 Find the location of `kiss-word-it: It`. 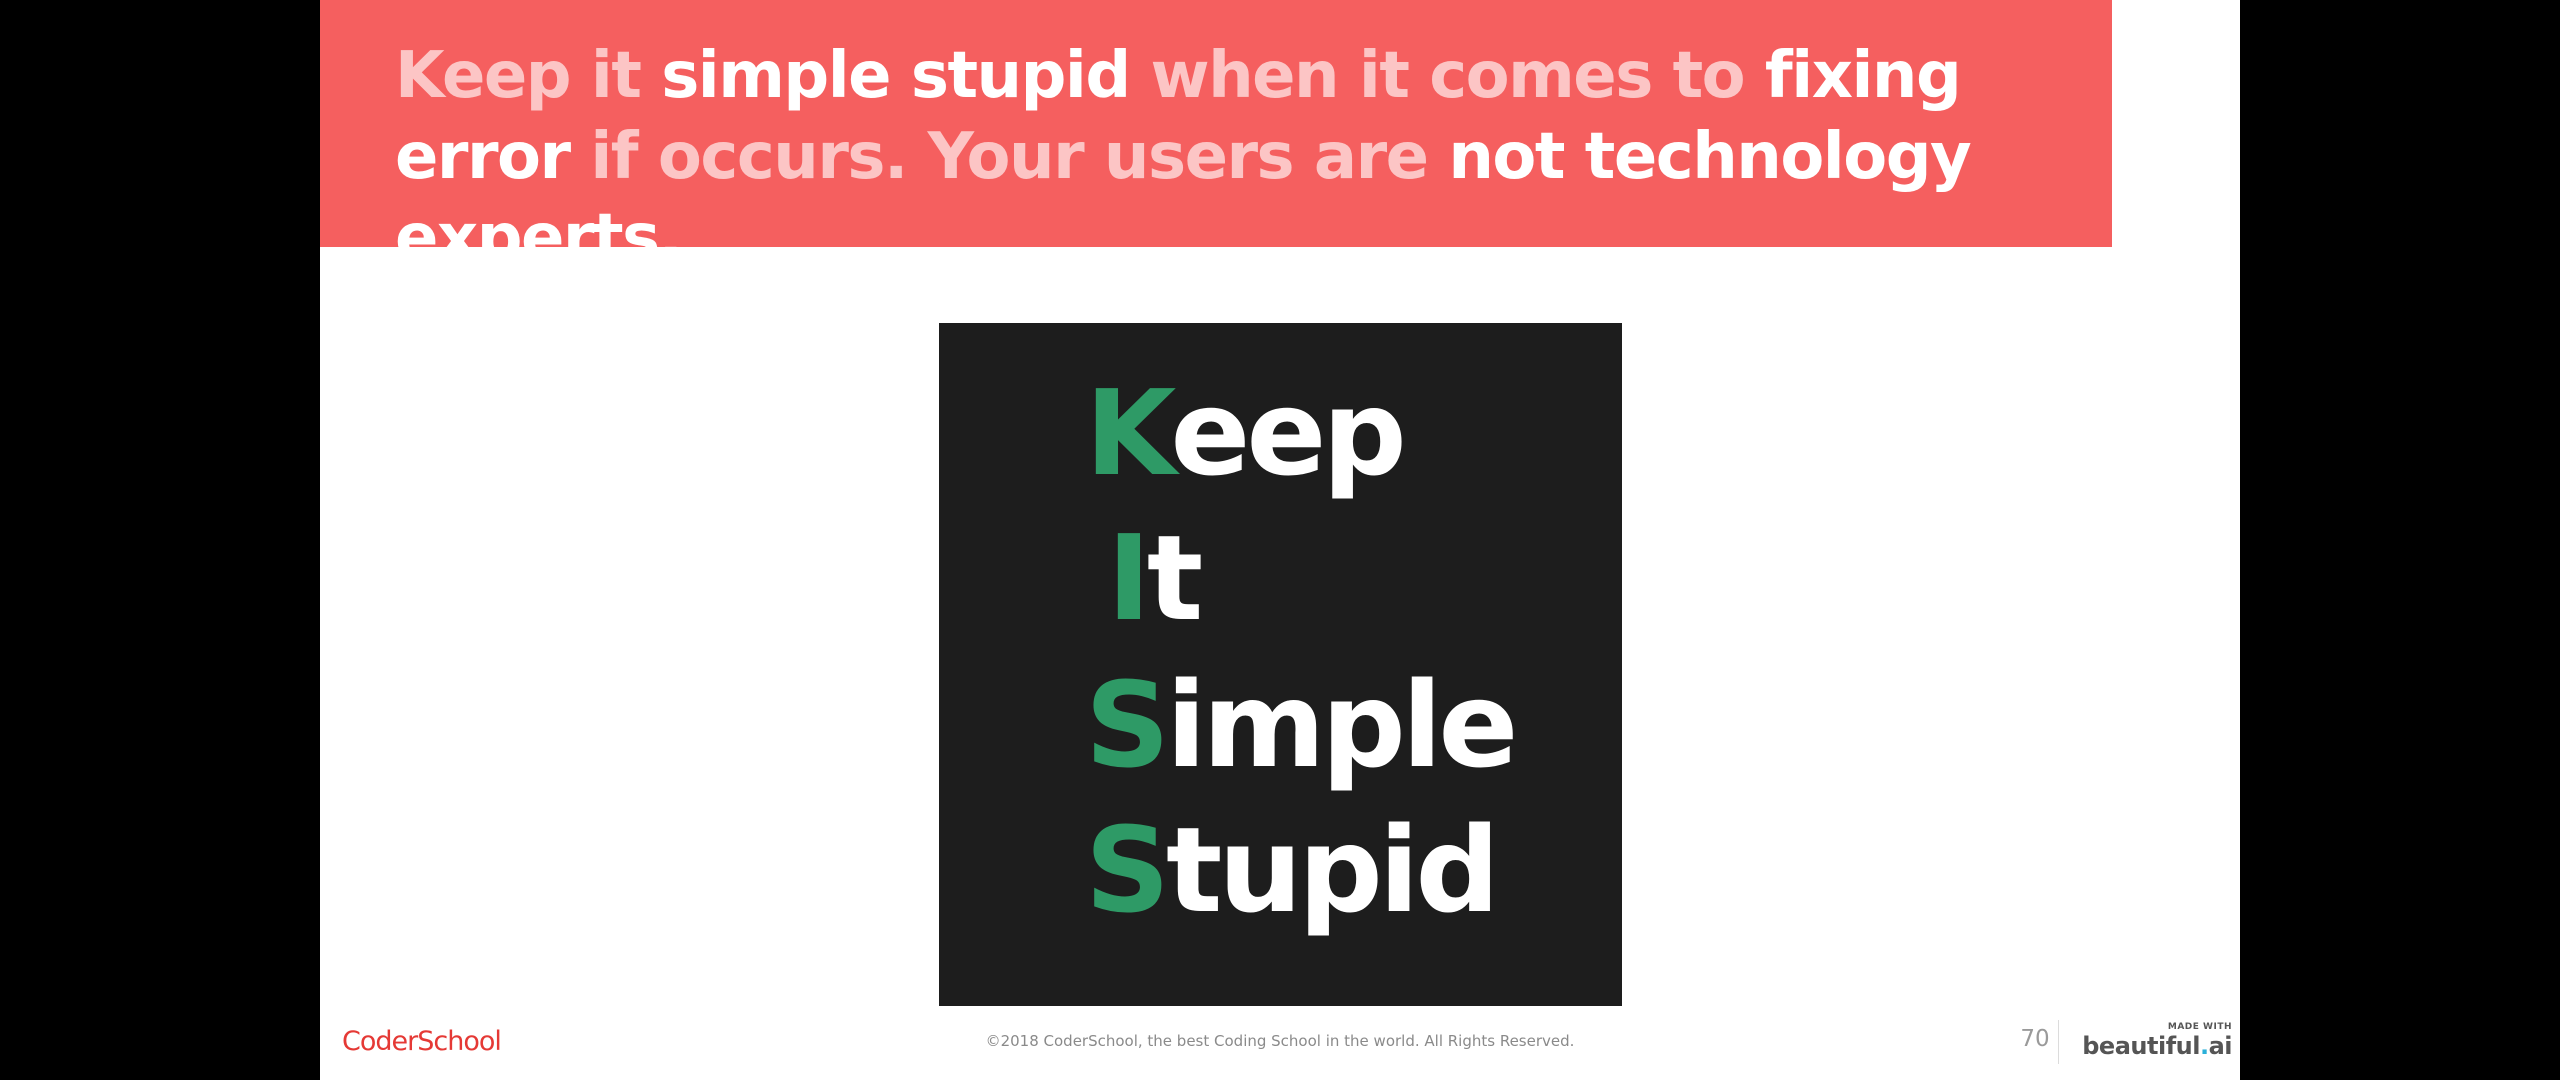

kiss-word-it: It is located at coordinates (1155, 578).